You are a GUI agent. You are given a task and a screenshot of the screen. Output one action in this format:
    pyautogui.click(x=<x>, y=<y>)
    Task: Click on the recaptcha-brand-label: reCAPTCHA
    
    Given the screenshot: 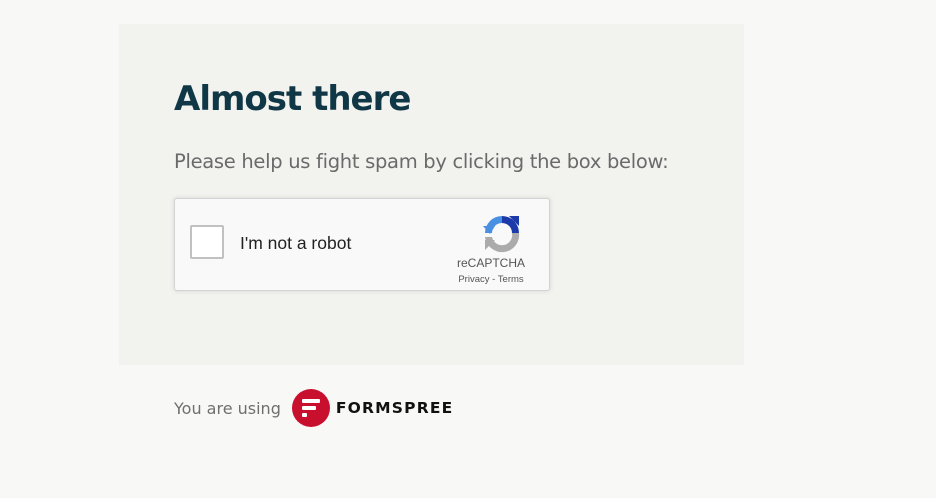 What is the action you would take?
    pyautogui.click(x=490, y=263)
    